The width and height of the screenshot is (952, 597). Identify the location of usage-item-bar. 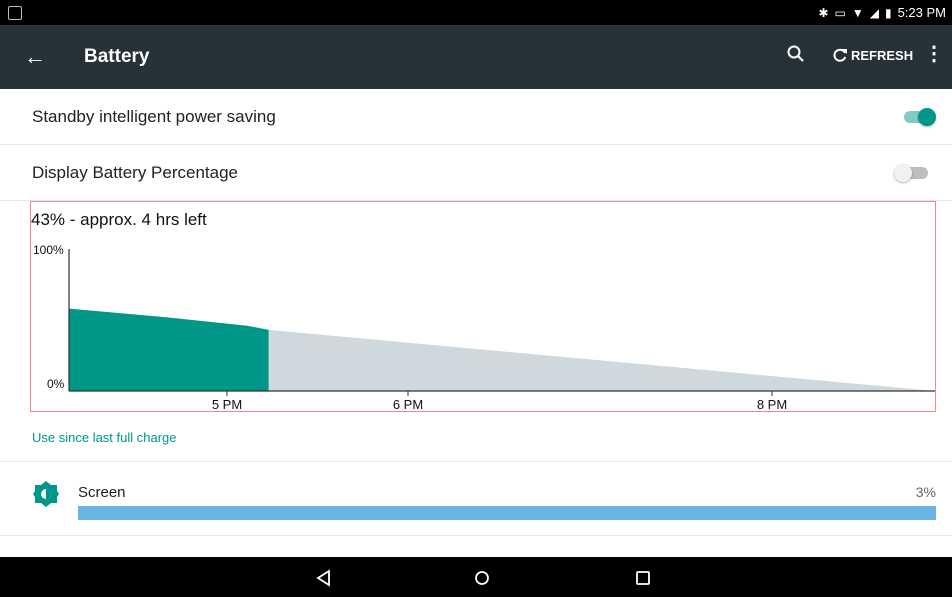
(507, 513).